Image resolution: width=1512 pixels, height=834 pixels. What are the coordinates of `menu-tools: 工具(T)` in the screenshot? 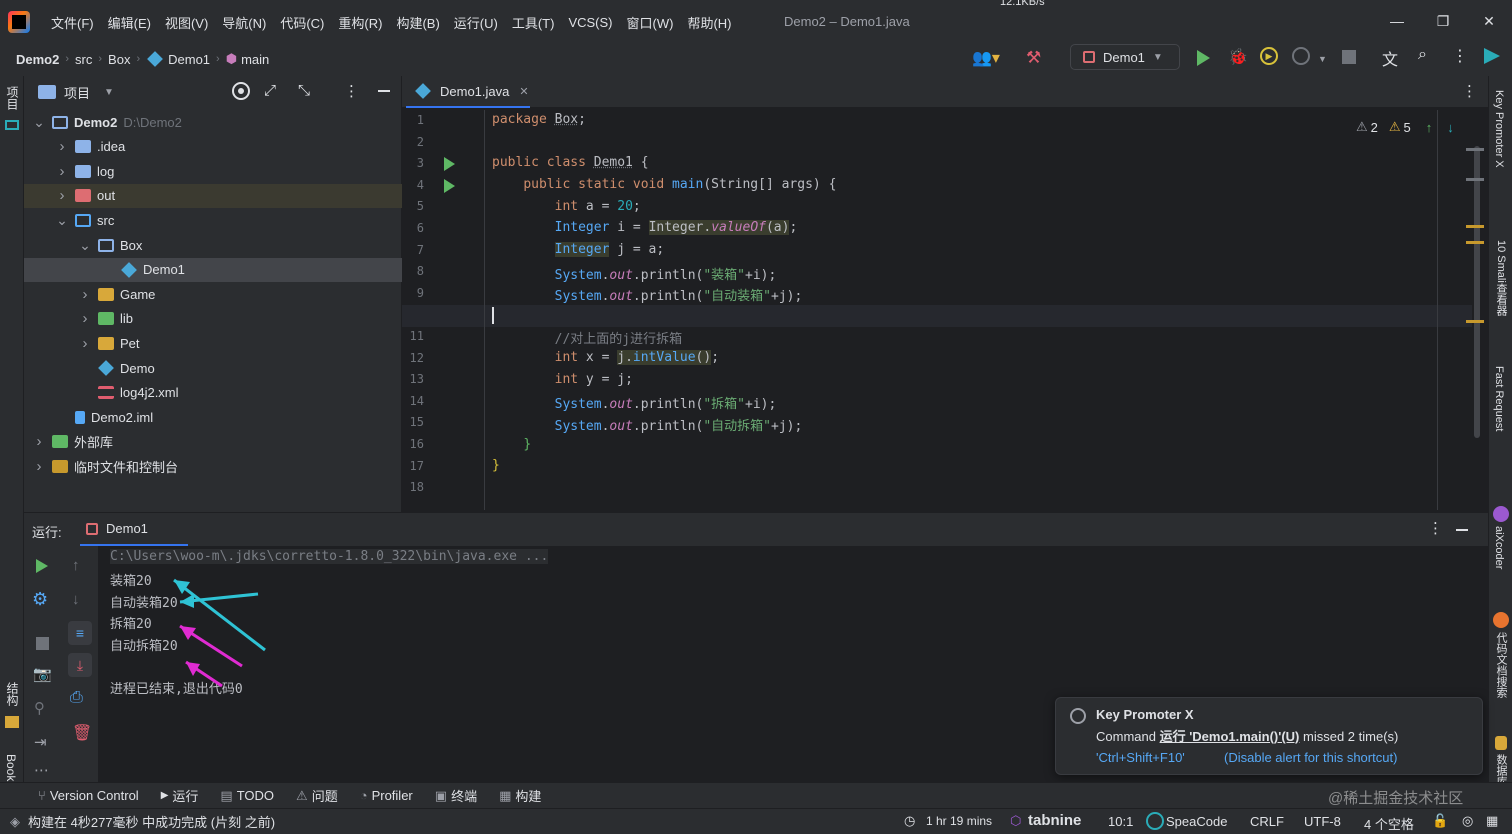 It's located at (533, 22).